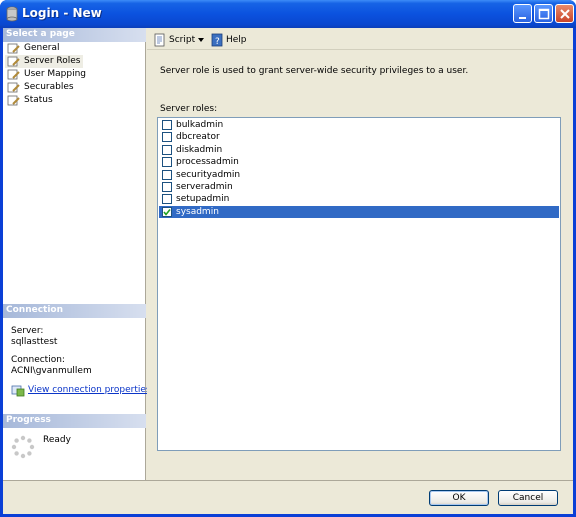  Describe the element at coordinates (12, 14) in the screenshot. I see `database-icon` at that location.